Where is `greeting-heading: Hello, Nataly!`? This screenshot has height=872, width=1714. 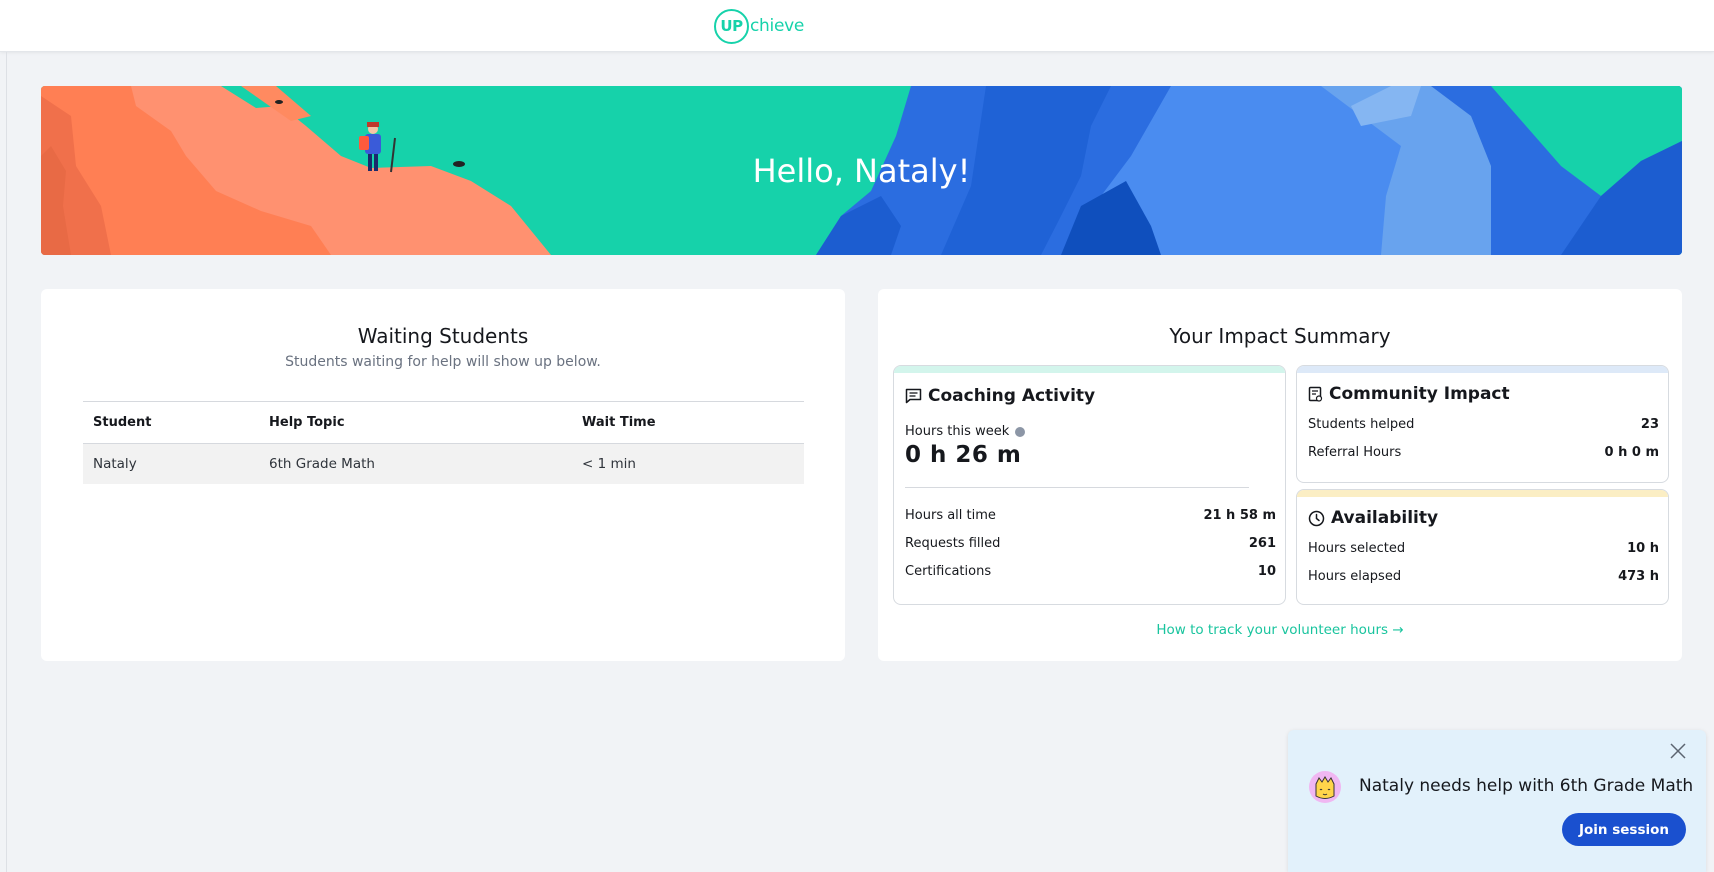 greeting-heading: Hello, Nataly! is located at coordinates (861, 171).